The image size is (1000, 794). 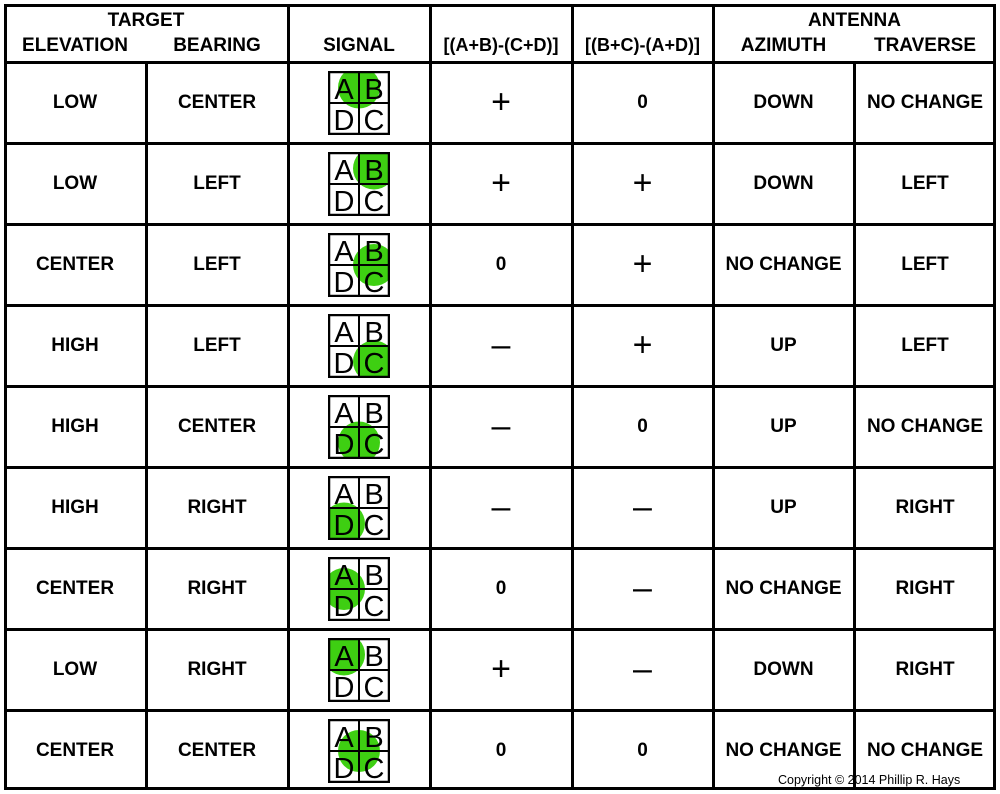 What do you see at coordinates (359, 45) in the screenshot?
I see `header-signal: SIGNAL` at bounding box center [359, 45].